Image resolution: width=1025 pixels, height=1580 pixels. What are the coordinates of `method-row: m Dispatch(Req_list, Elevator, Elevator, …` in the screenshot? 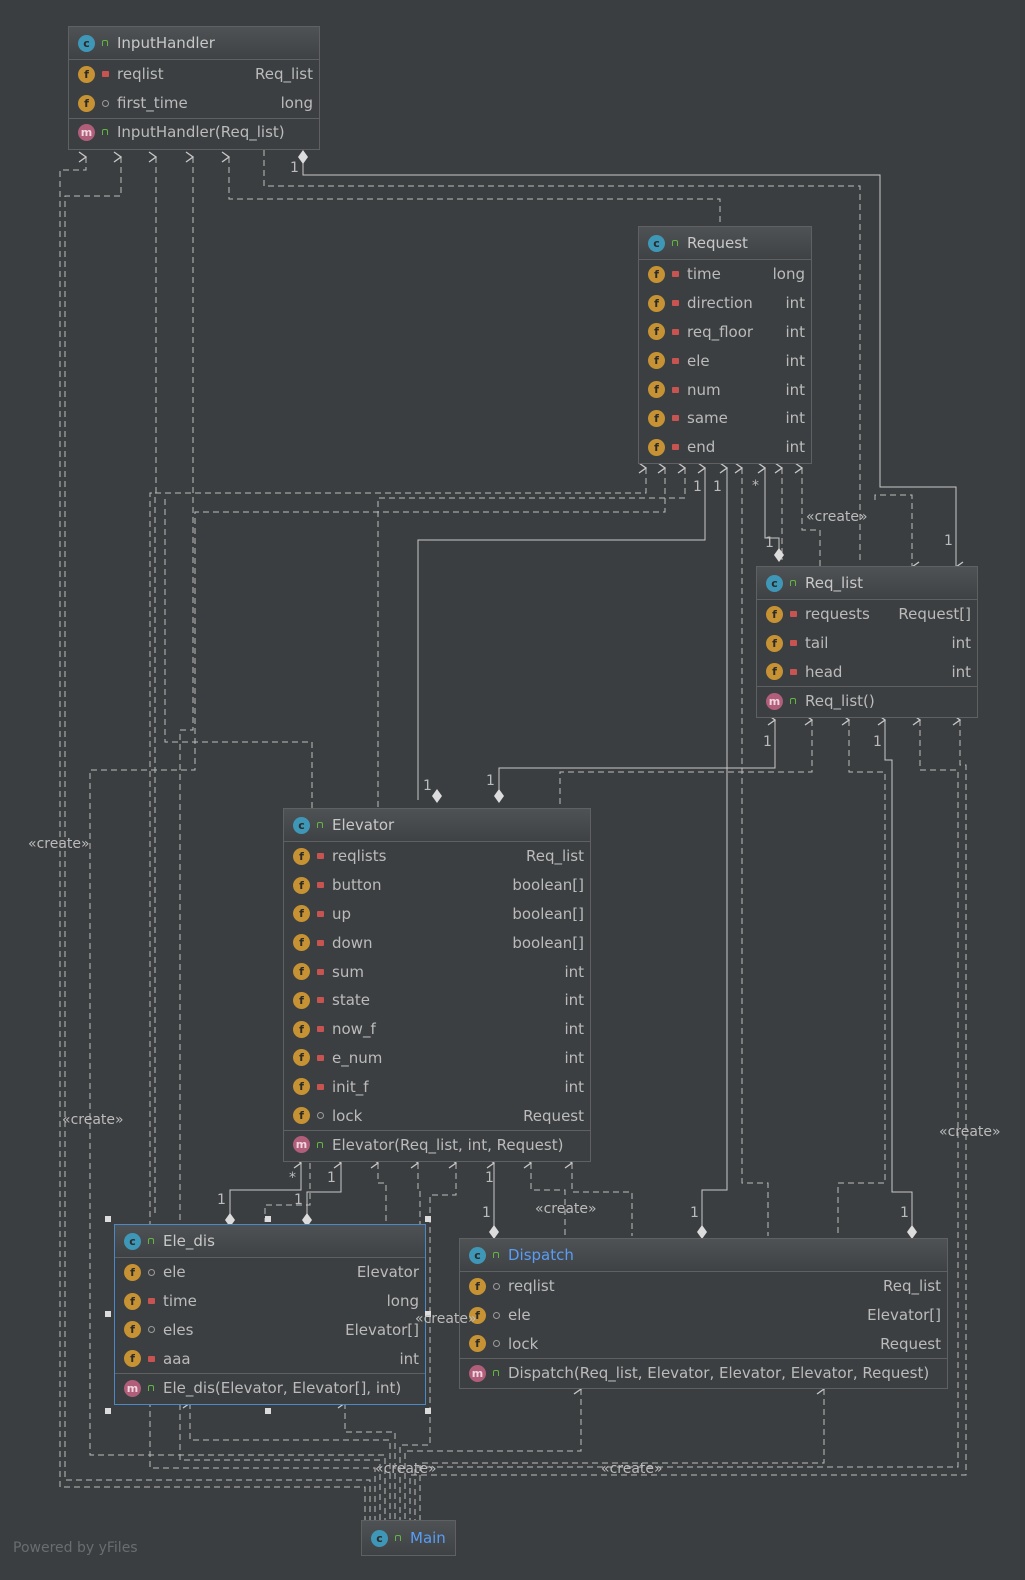 It's located at (703, 1372).